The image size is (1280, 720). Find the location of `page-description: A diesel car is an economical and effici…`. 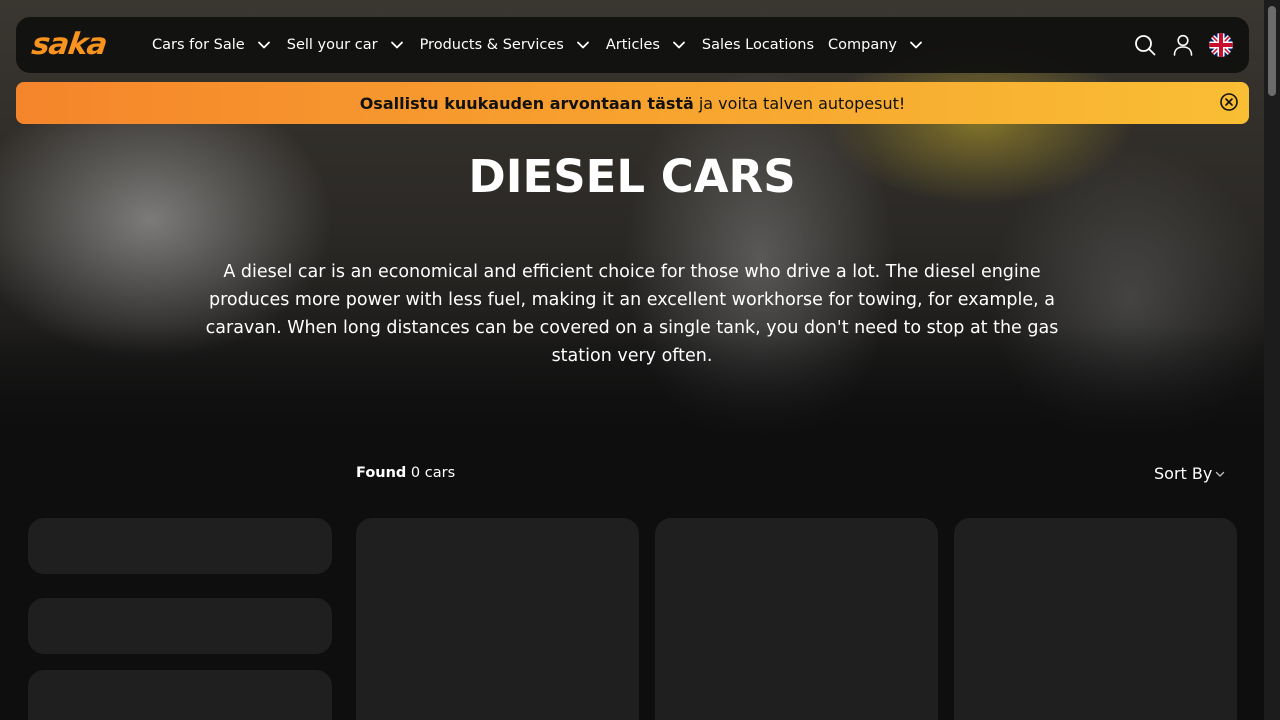

page-description: A diesel car is an economical and effici… is located at coordinates (632, 314).